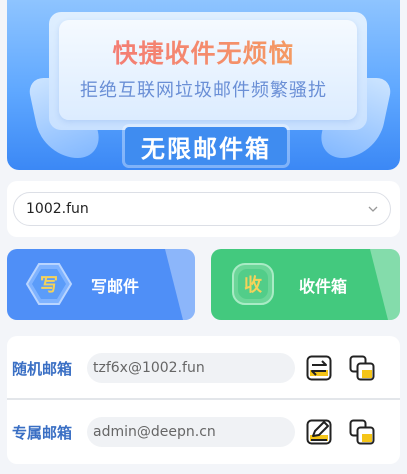 This screenshot has height=474, width=407. I want to click on inbox-stripe-decoration, so click(385, 284).